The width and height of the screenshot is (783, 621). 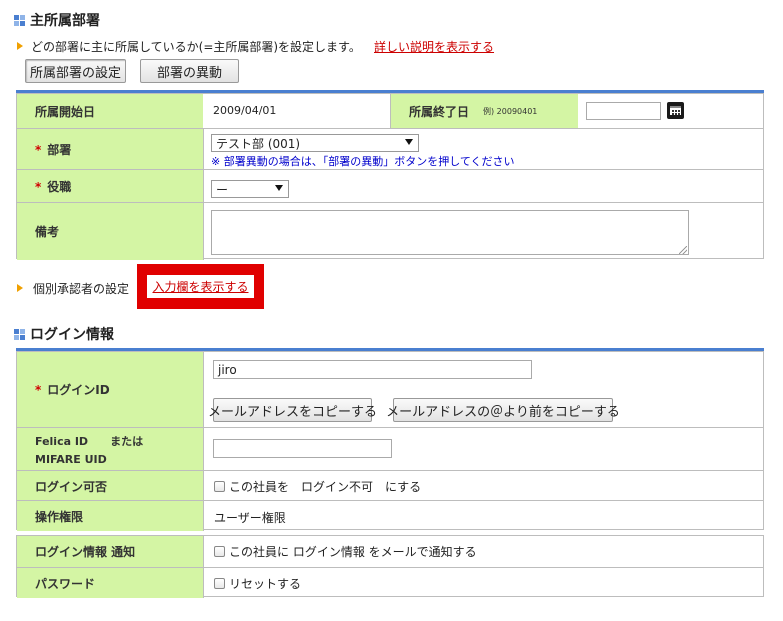 What do you see at coordinates (245, 110) in the screenshot?
I see `start-date-value: 2009/04/01` at bounding box center [245, 110].